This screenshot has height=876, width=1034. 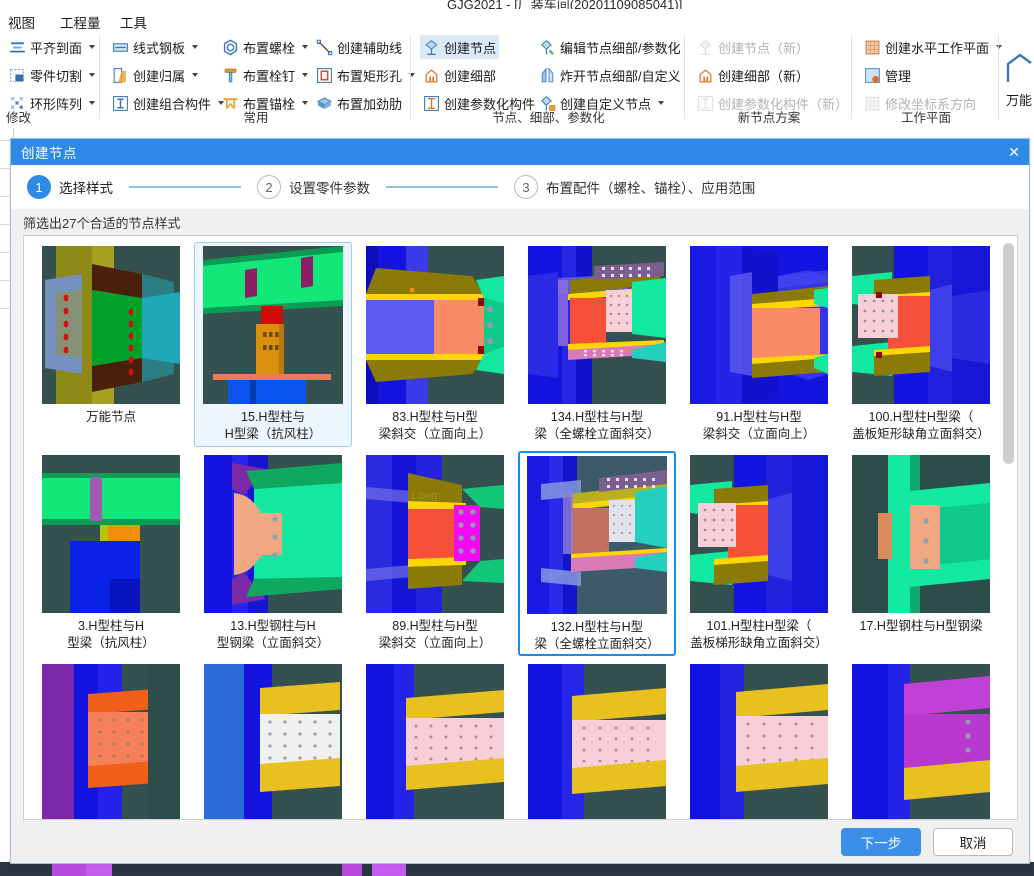 I want to click on style-card-style-102: 102.H型柱H, so click(x=759, y=739).